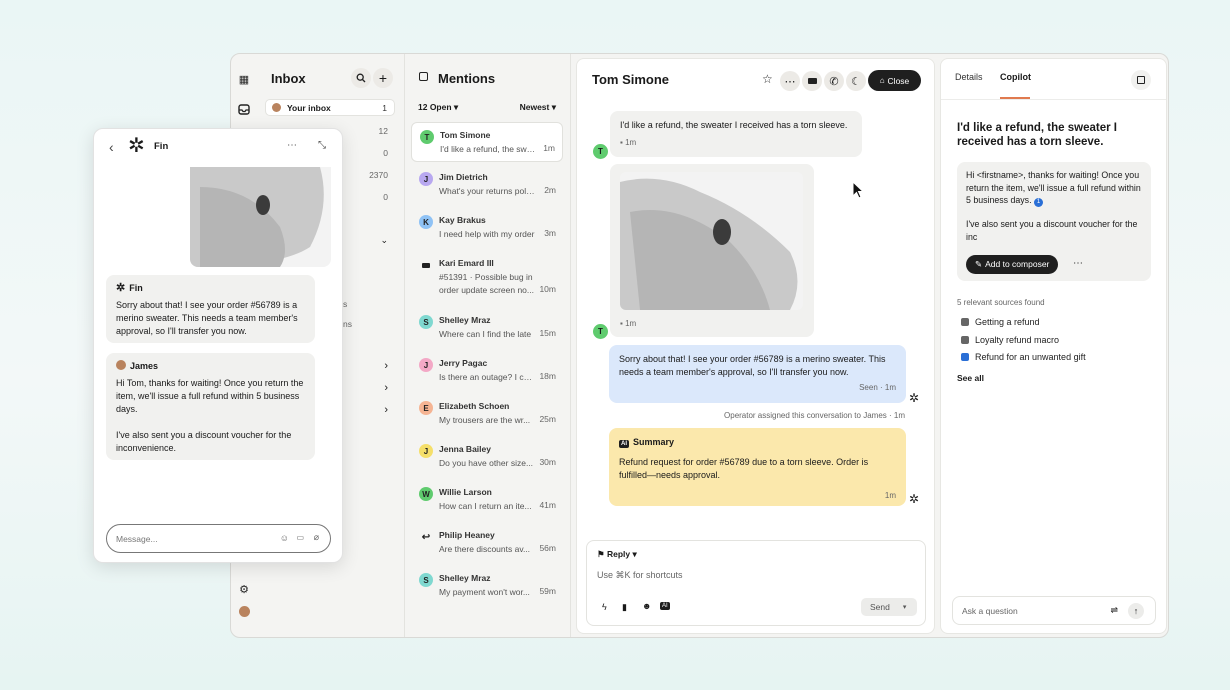  What do you see at coordinates (384, 240) in the screenshot?
I see `chevron-down-icon: ⌄` at bounding box center [384, 240].